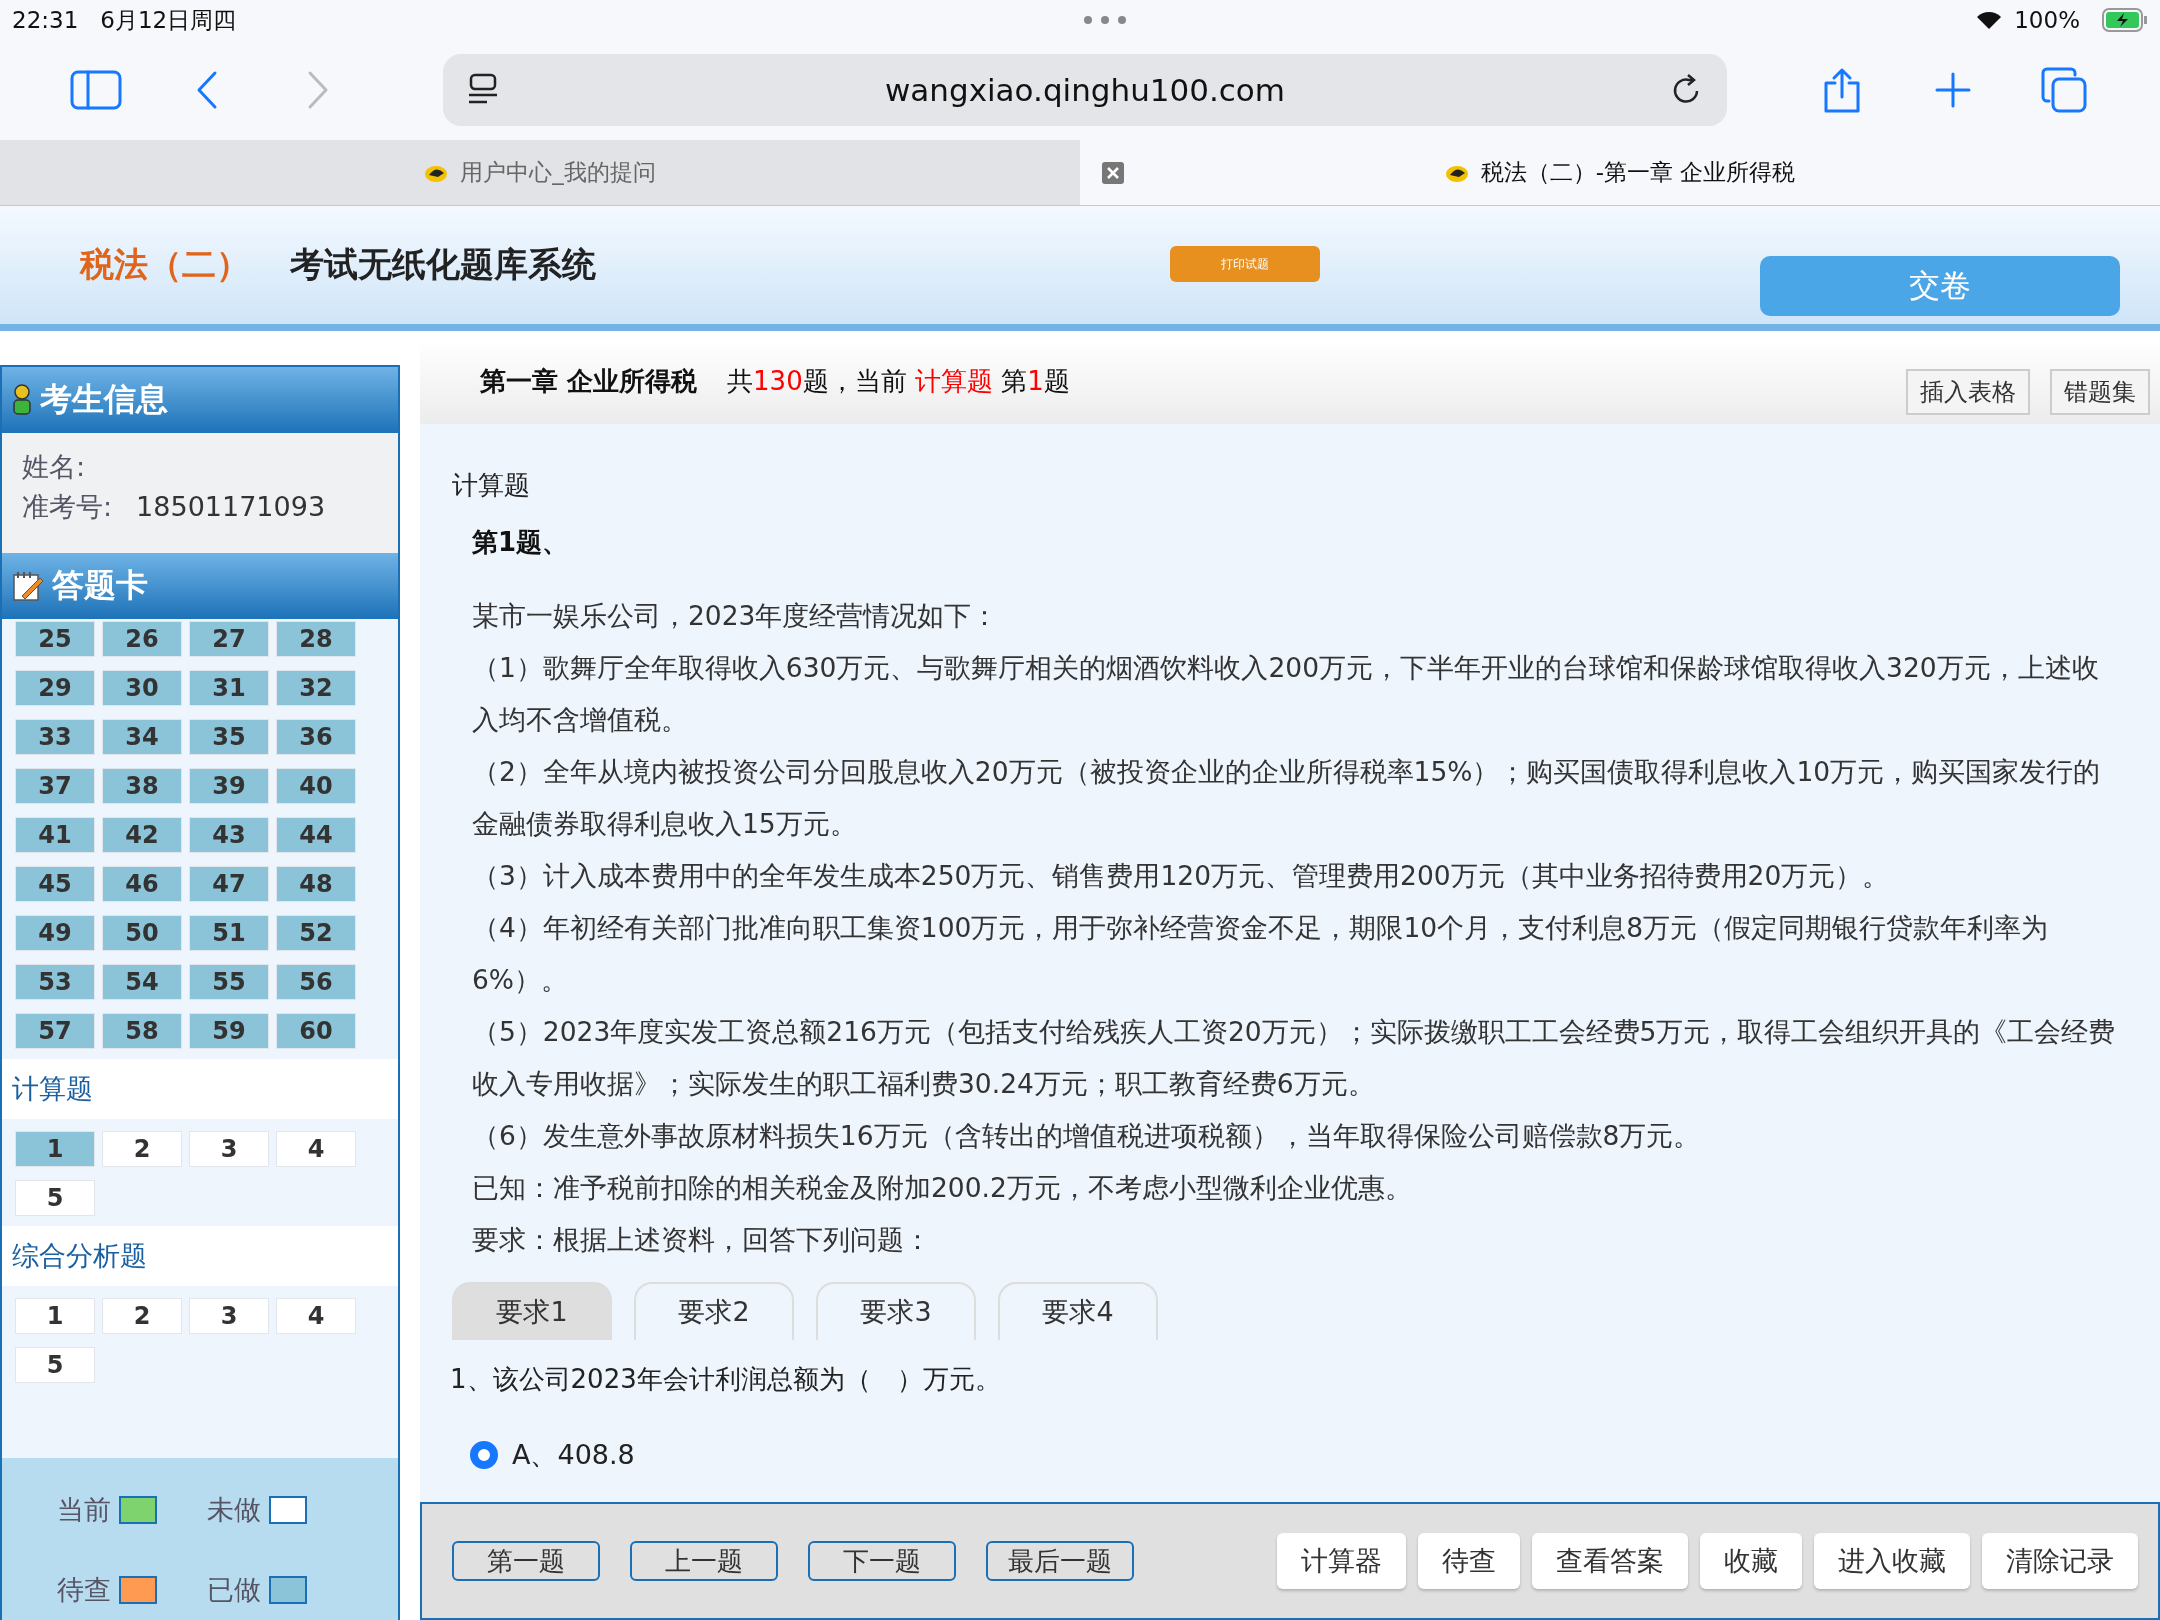 The image size is (2160, 1620). Describe the element at coordinates (142, 884) in the screenshot. I see `question-number: 46` at that location.